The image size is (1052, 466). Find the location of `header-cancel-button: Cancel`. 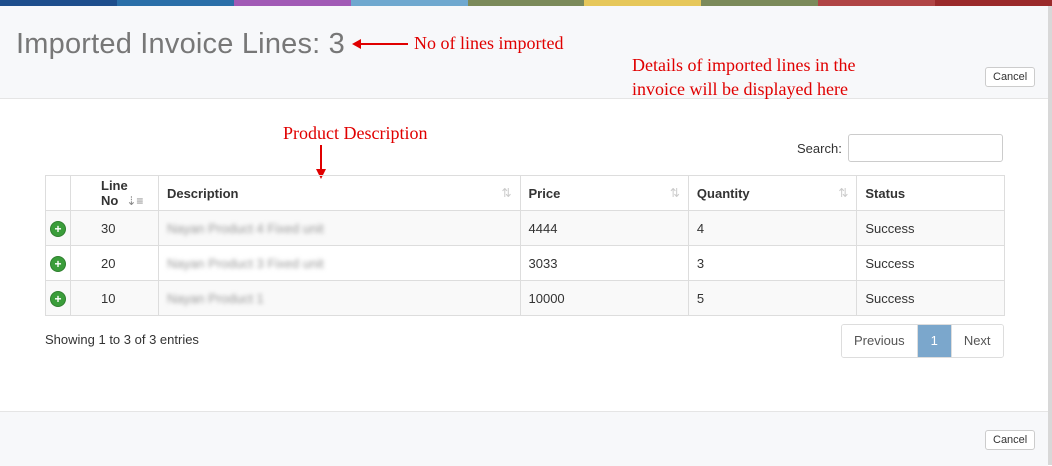

header-cancel-button: Cancel is located at coordinates (1010, 77).